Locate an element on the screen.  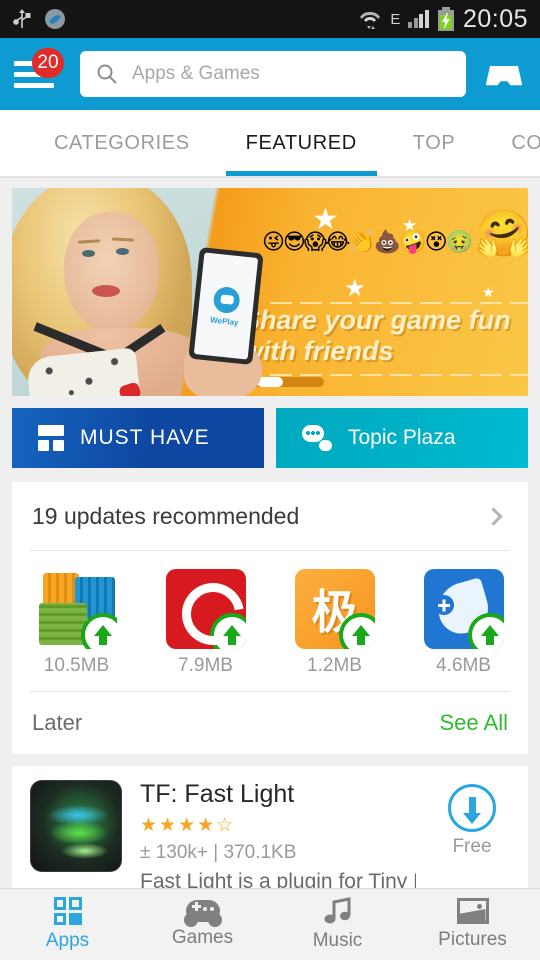
must-have-label: MUST HAVE is located at coordinates (145, 437).